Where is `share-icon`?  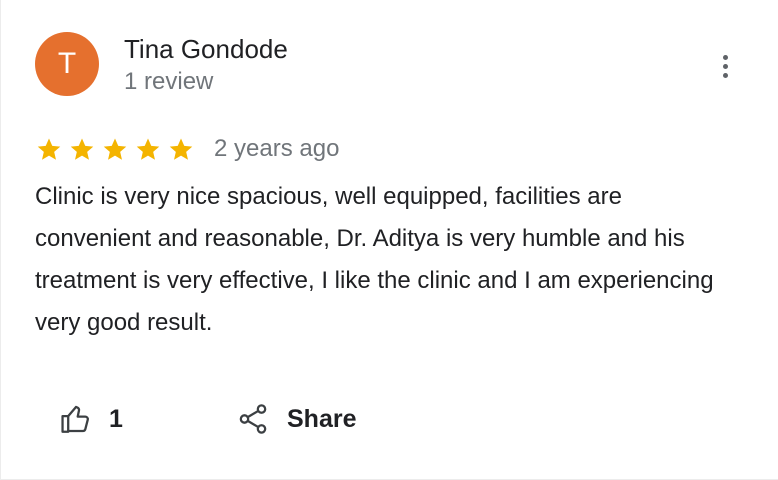
share-icon is located at coordinates (253, 419).